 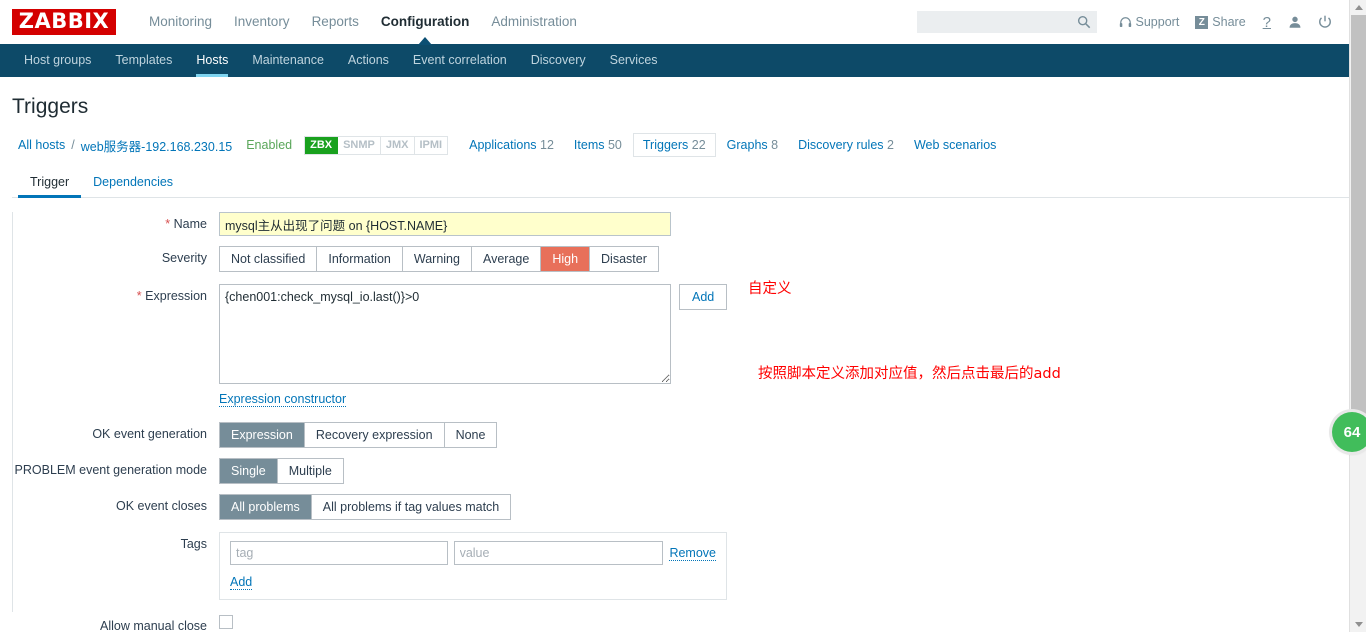 What do you see at coordinates (335, 22) in the screenshot?
I see `nav-reports: Reports` at bounding box center [335, 22].